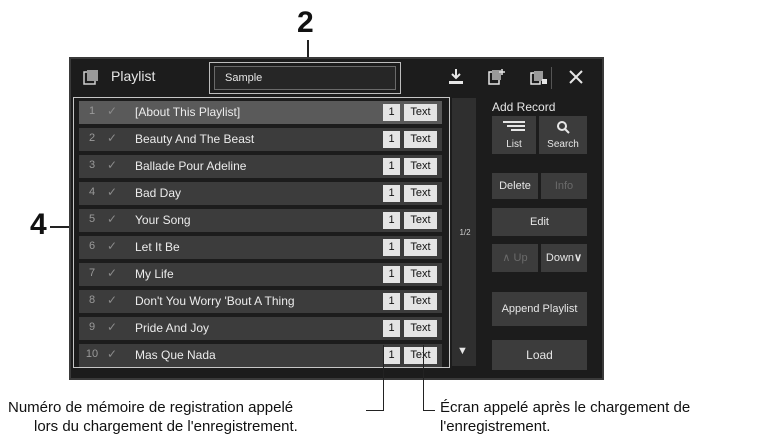  Describe the element at coordinates (462, 351) in the screenshot. I see `scroll-down-icon: ▼` at that location.